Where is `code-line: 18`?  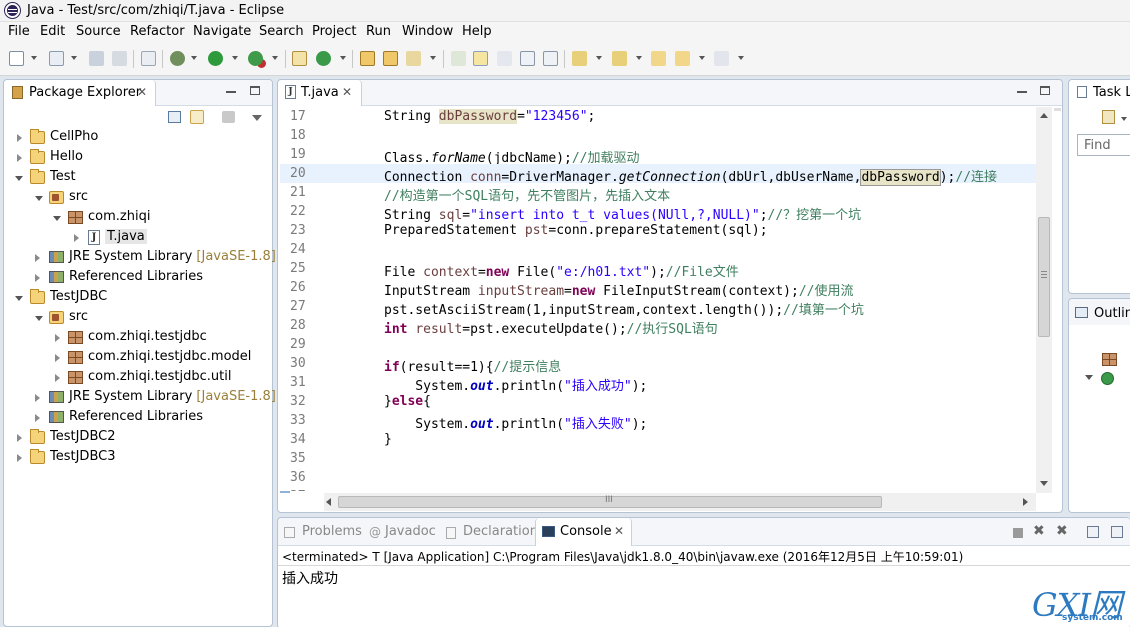
code-line: 18 is located at coordinates (658, 135).